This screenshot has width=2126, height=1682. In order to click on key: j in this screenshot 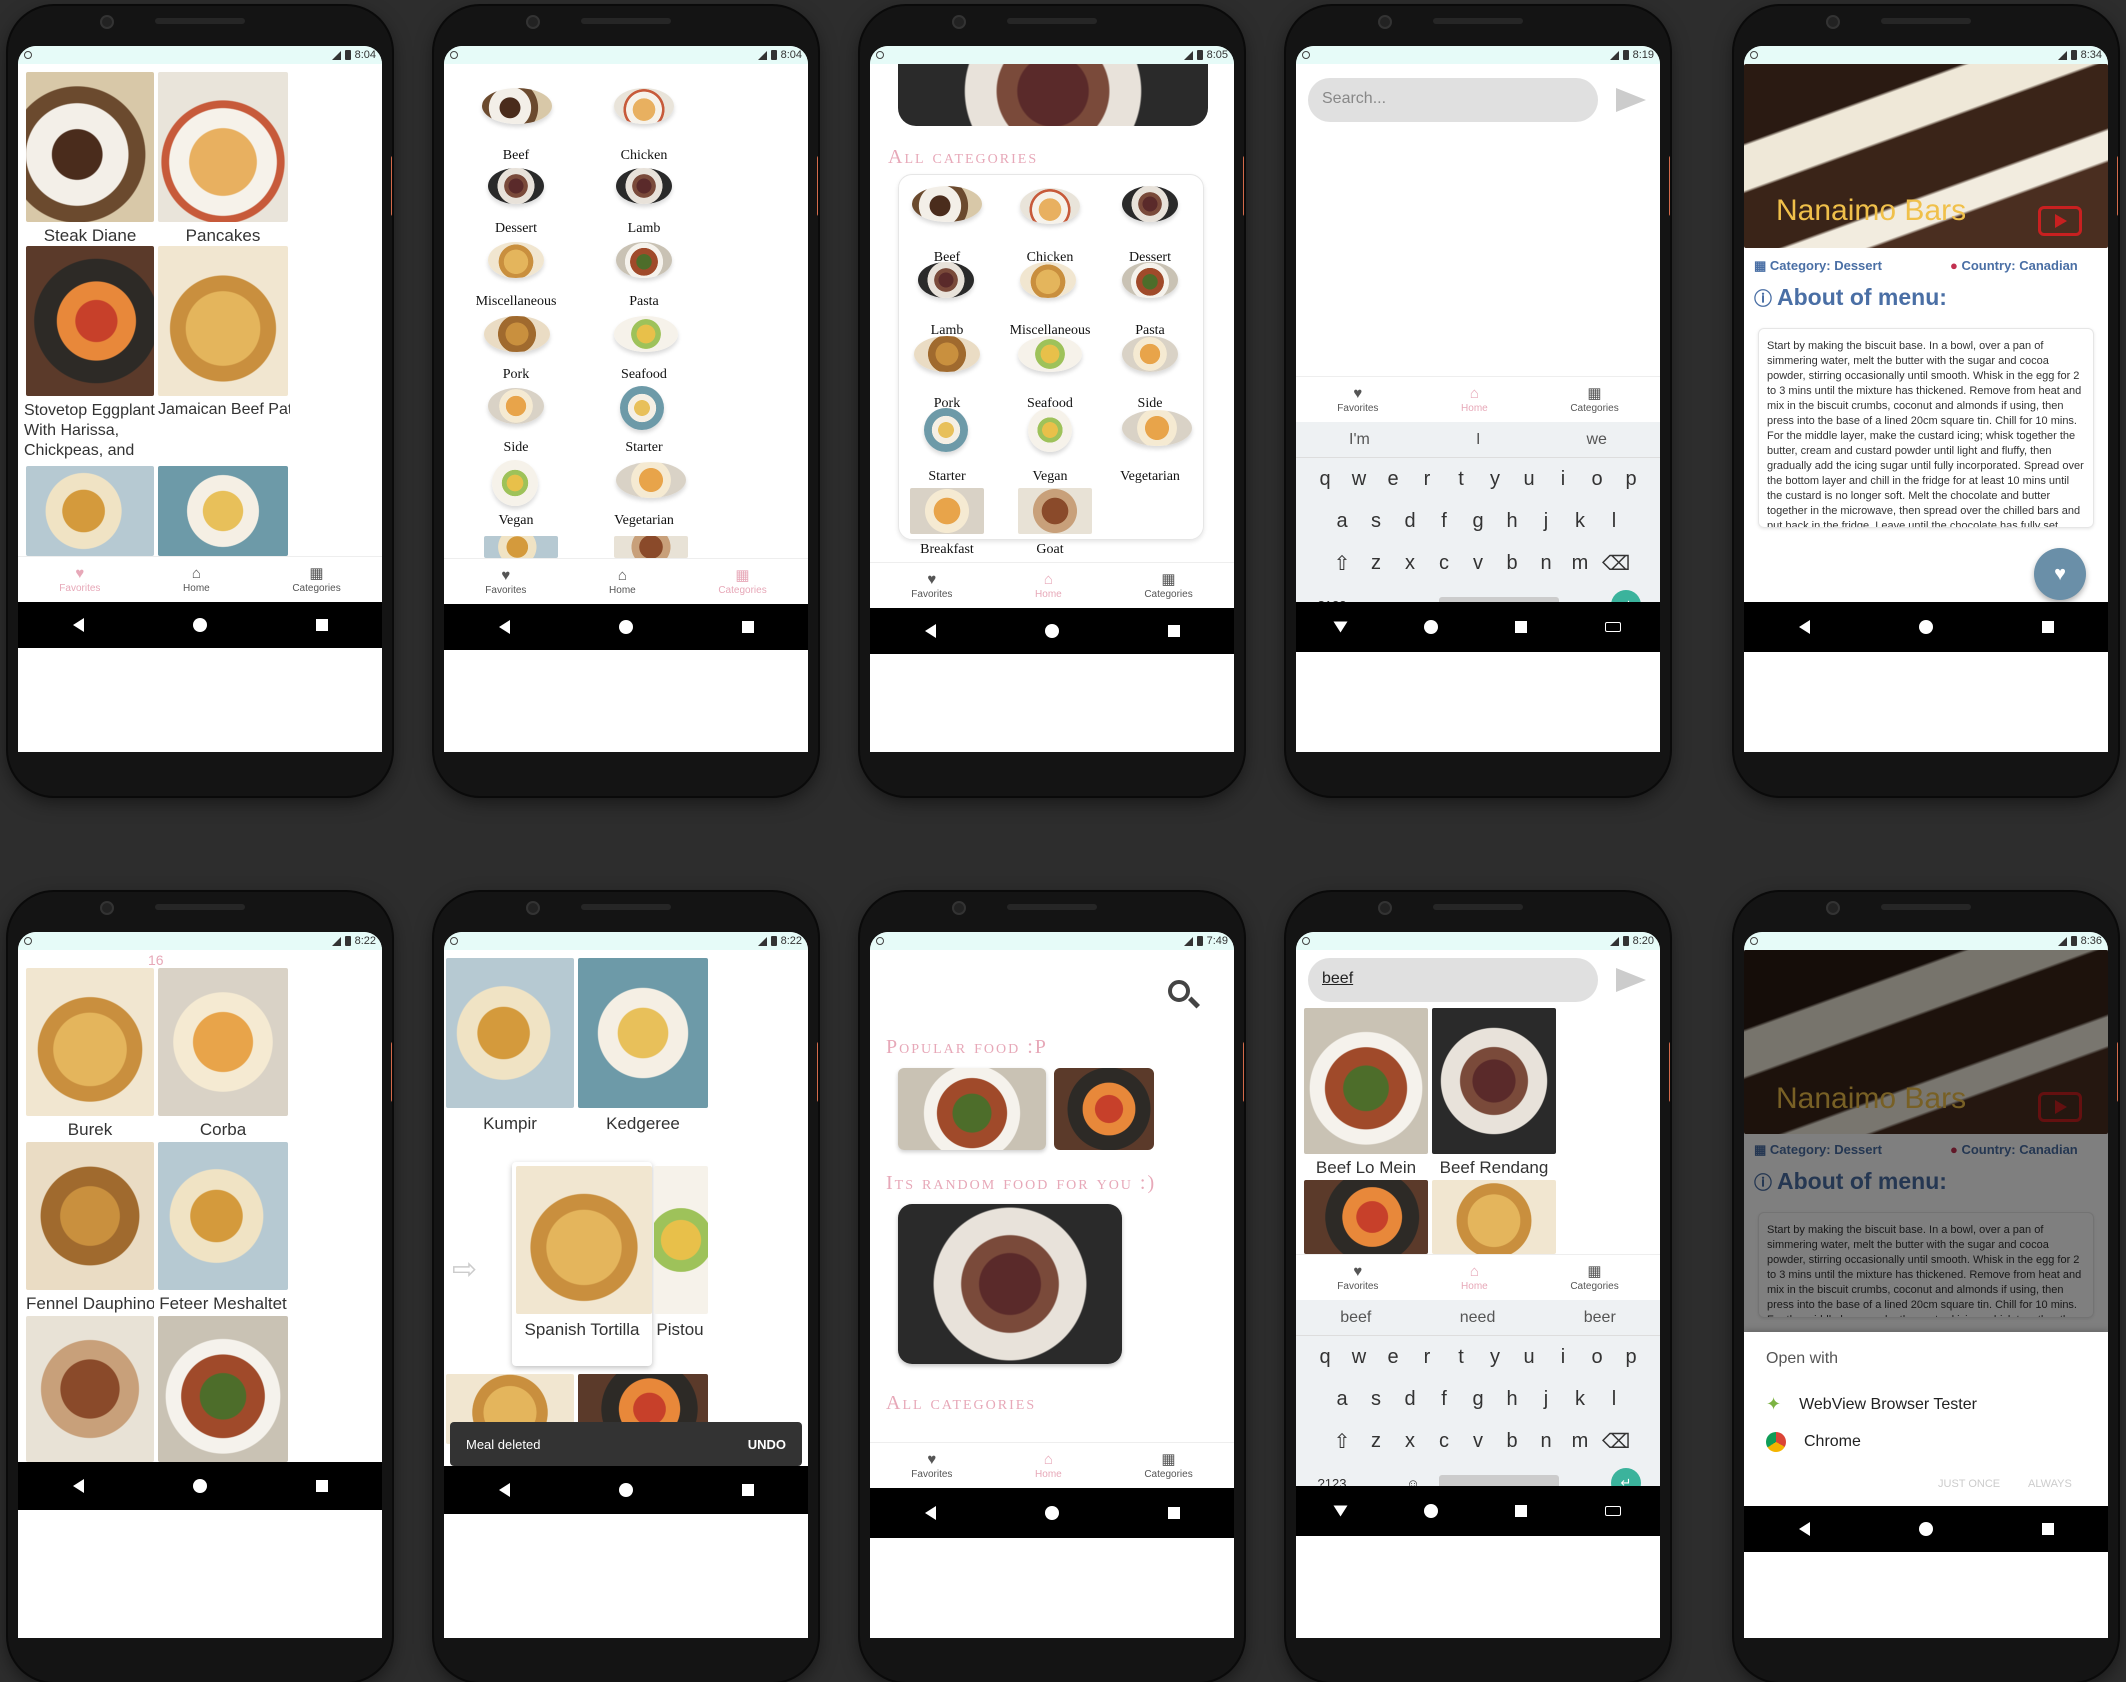, I will do `click(1546, 1399)`.